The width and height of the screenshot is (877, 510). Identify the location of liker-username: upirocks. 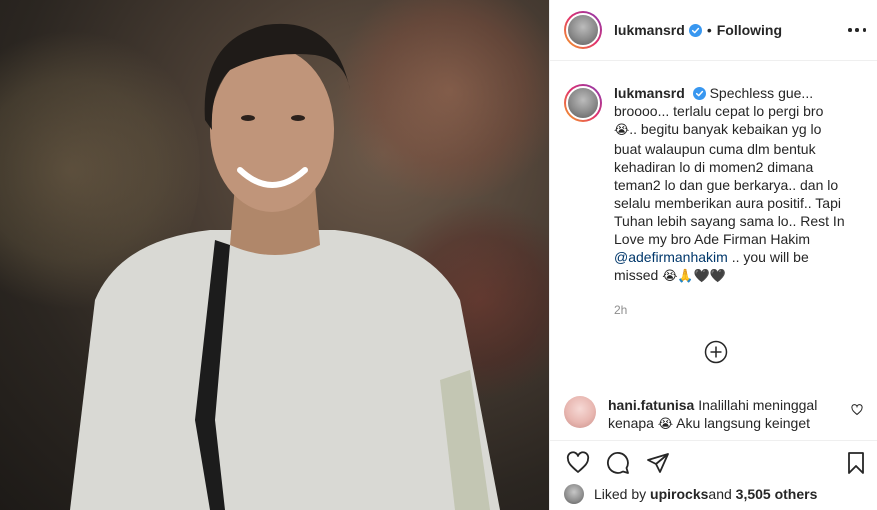
(679, 494).